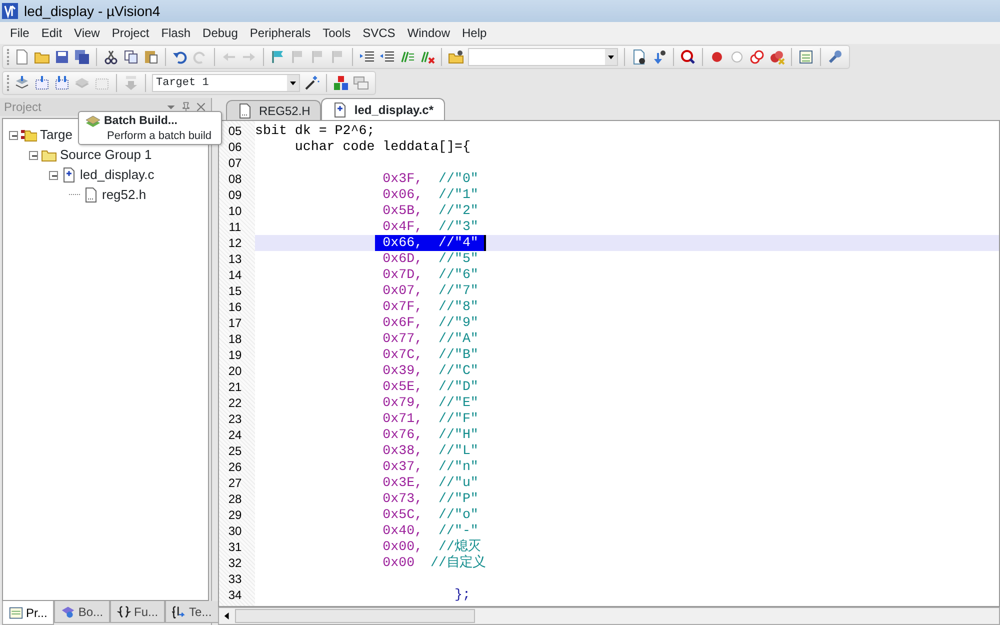 This screenshot has width=1000, height=625. What do you see at coordinates (226, 83) in the screenshot?
I see `target-select: Target 1` at bounding box center [226, 83].